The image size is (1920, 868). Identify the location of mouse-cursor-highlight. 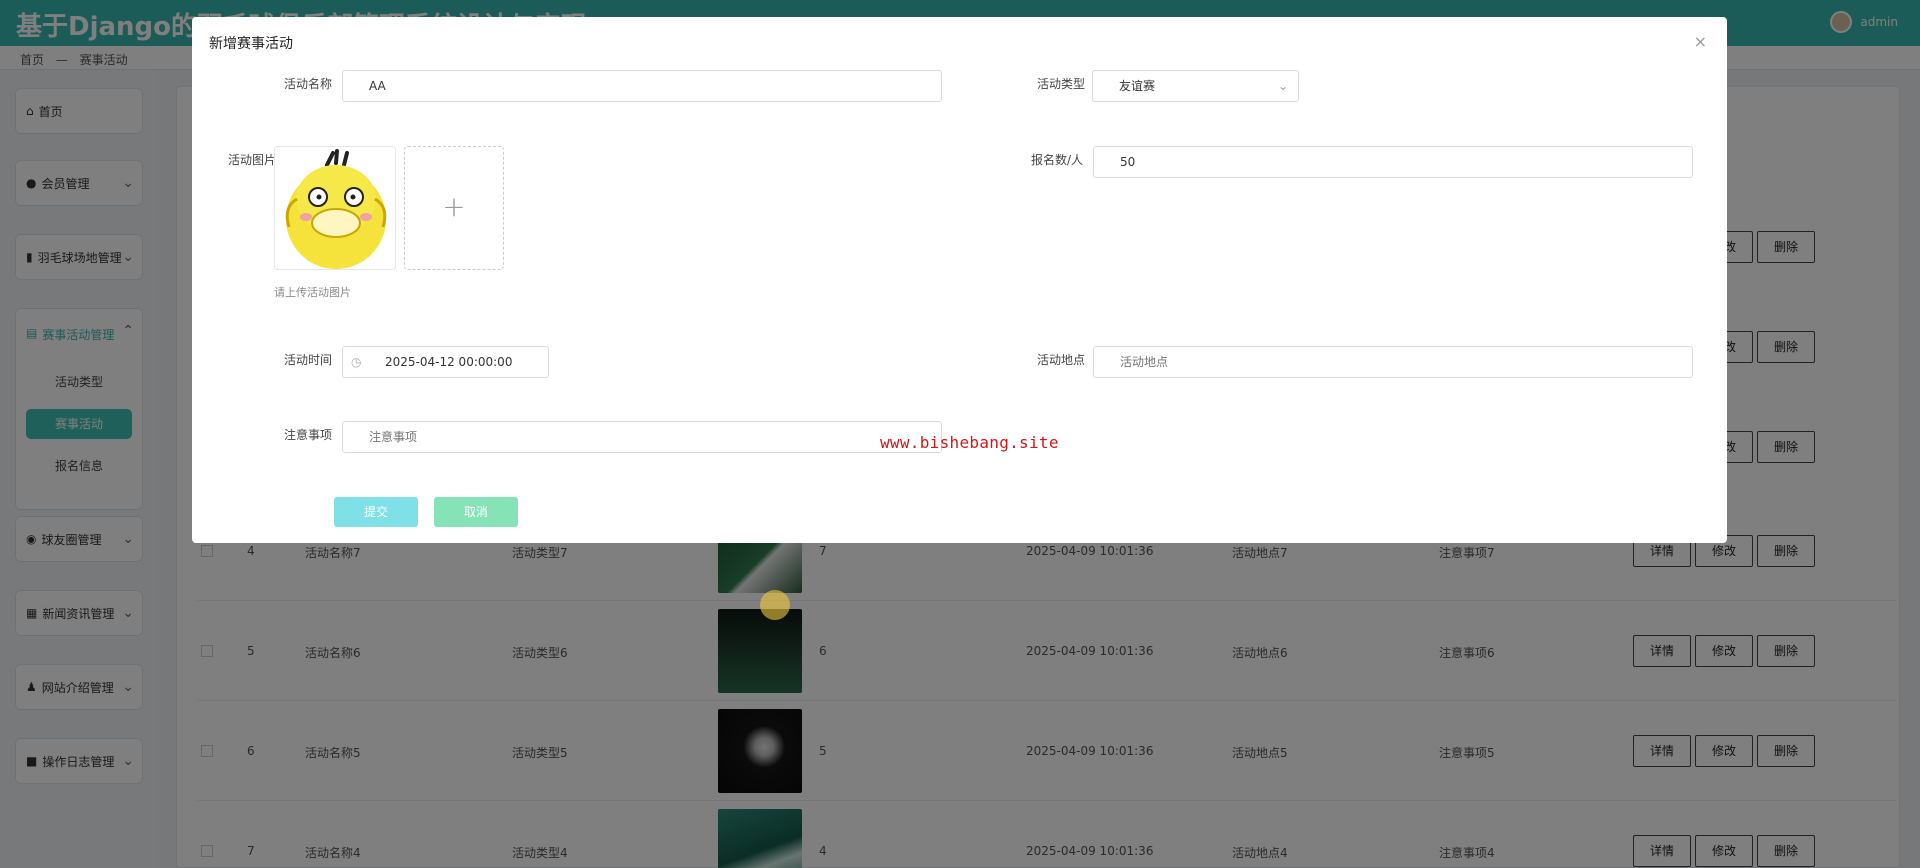
(775, 605).